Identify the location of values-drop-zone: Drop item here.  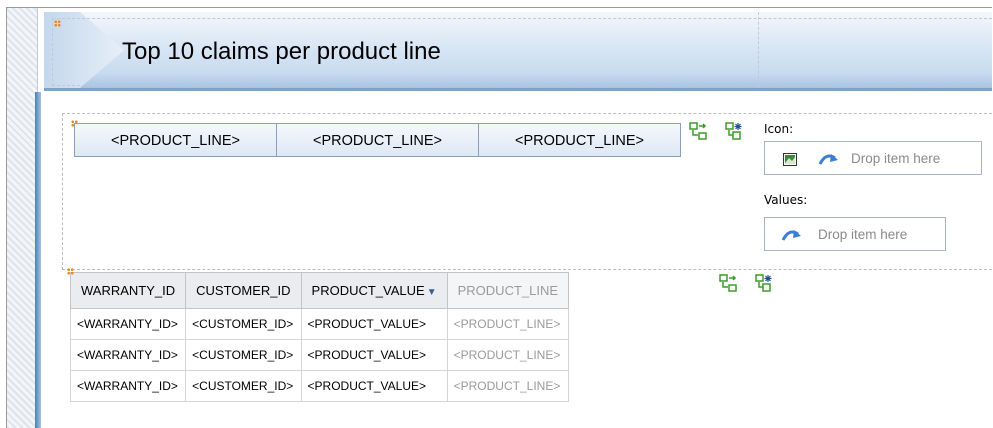
(855, 234).